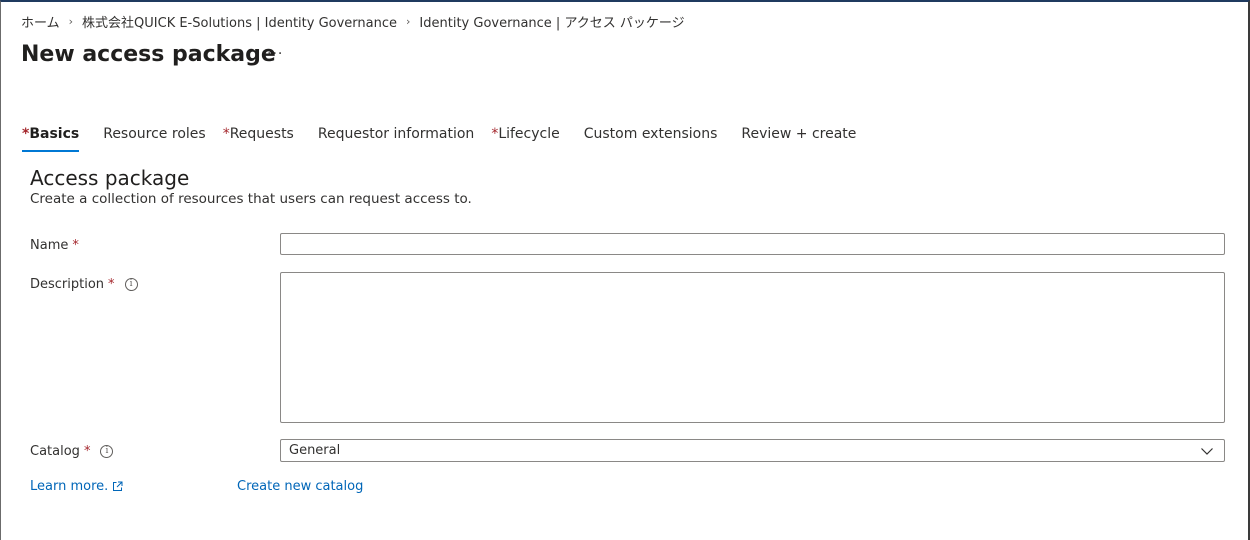  I want to click on name-label: Name *, so click(54, 245).